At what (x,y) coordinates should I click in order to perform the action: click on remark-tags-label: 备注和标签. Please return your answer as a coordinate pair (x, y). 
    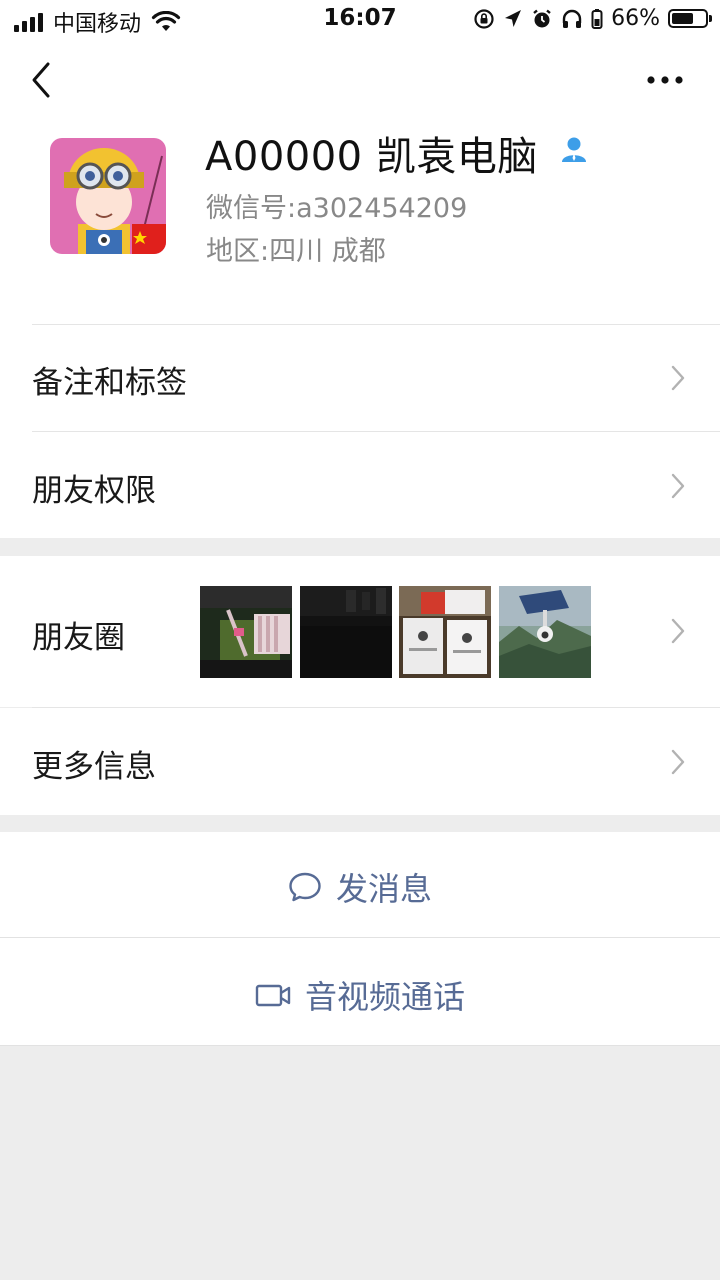
    Looking at the image, I should click on (109, 383).